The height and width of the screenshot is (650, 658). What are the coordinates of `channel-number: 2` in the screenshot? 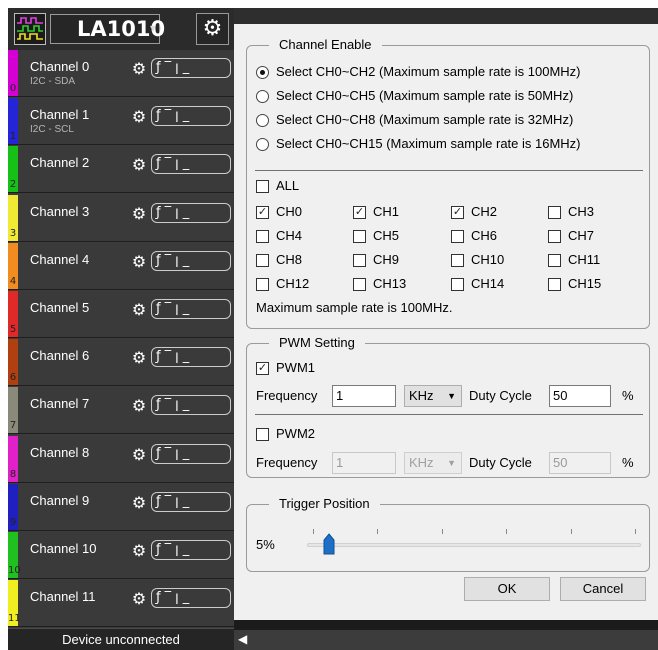 It's located at (13, 185).